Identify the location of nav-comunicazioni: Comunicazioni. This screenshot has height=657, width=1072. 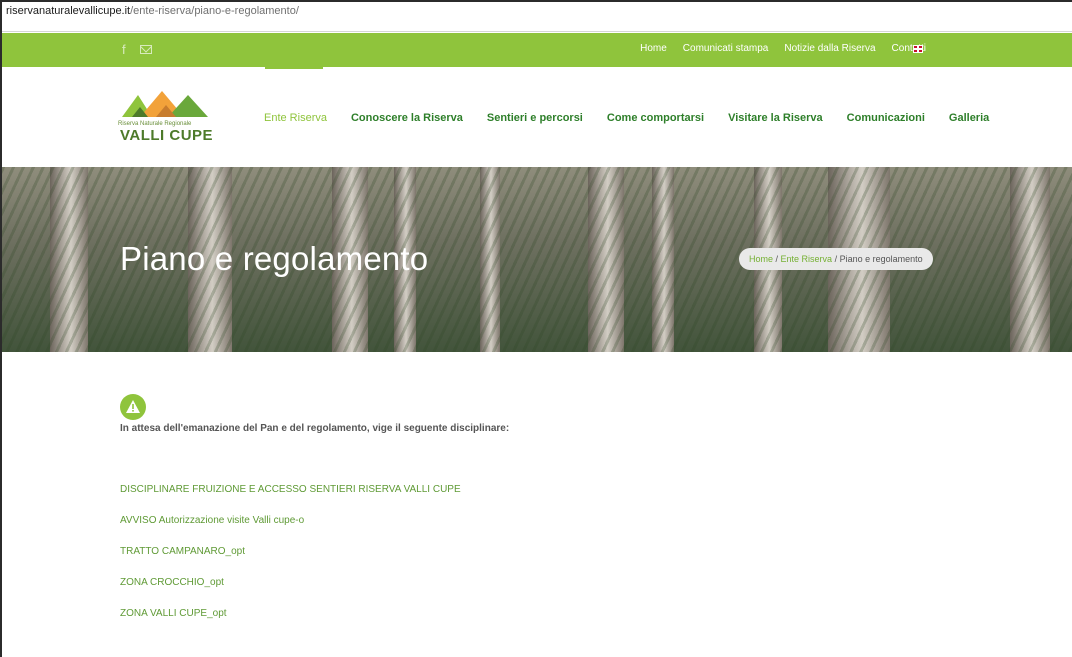
(886, 118).